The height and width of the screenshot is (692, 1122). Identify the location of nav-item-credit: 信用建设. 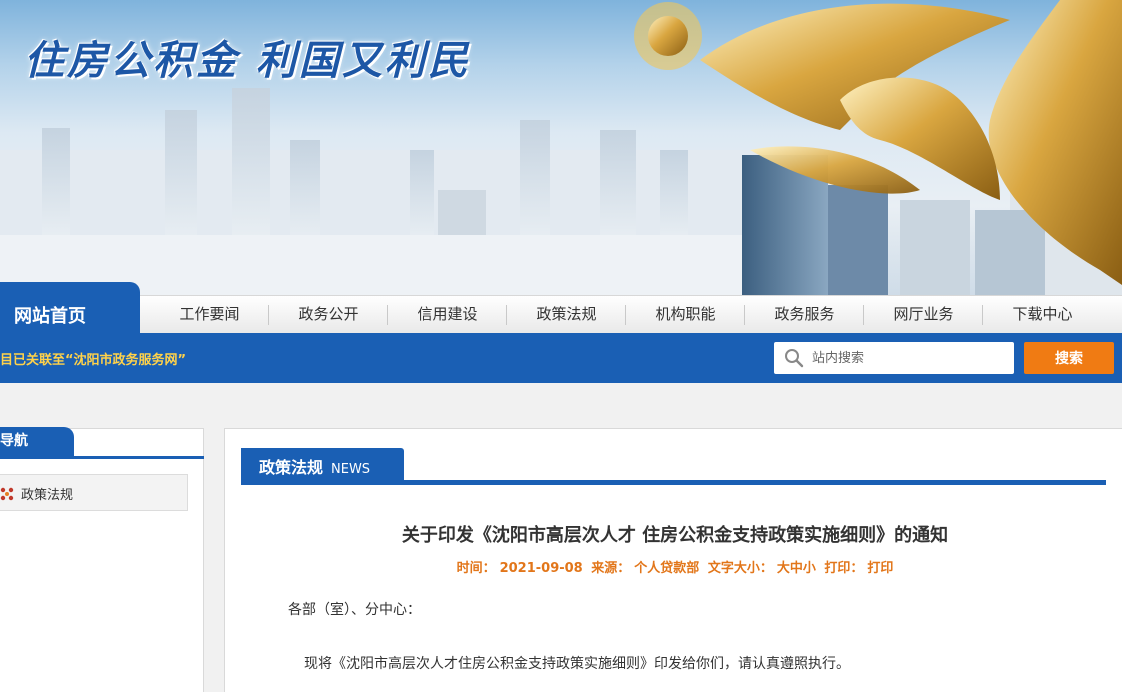
(447, 315).